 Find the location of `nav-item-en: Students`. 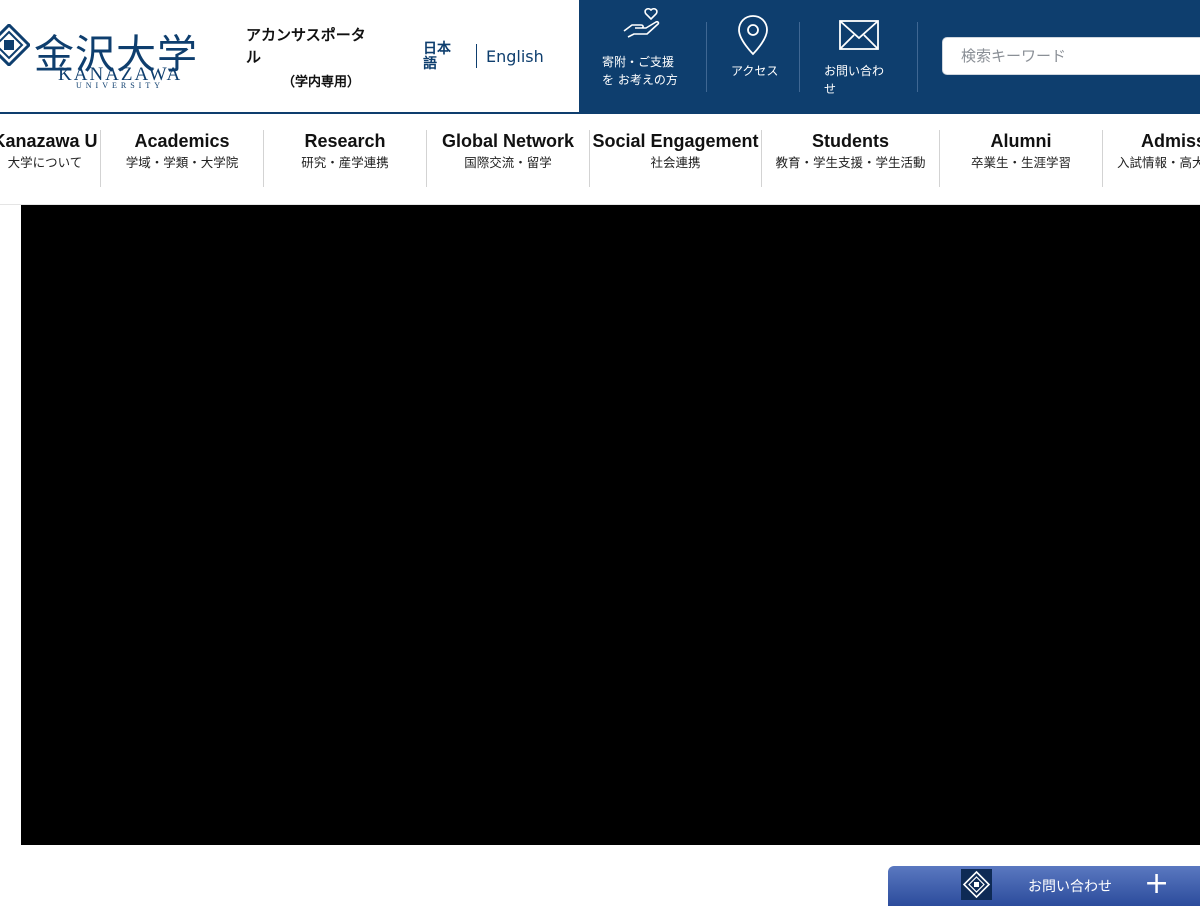

nav-item-en: Students is located at coordinates (850, 141).